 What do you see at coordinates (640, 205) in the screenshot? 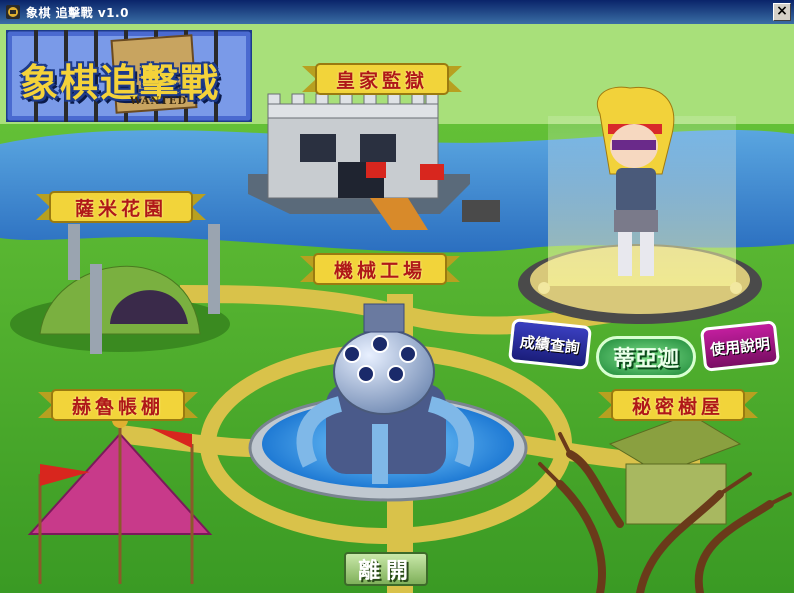
I see `character-stage` at bounding box center [640, 205].